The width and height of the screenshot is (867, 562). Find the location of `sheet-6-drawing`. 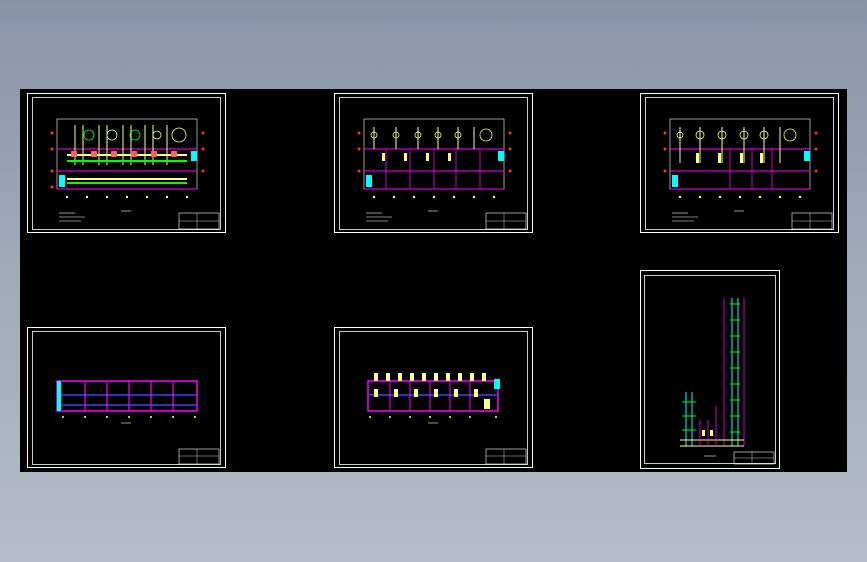

sheet-6-drawing is located at coordinates (710, 369).